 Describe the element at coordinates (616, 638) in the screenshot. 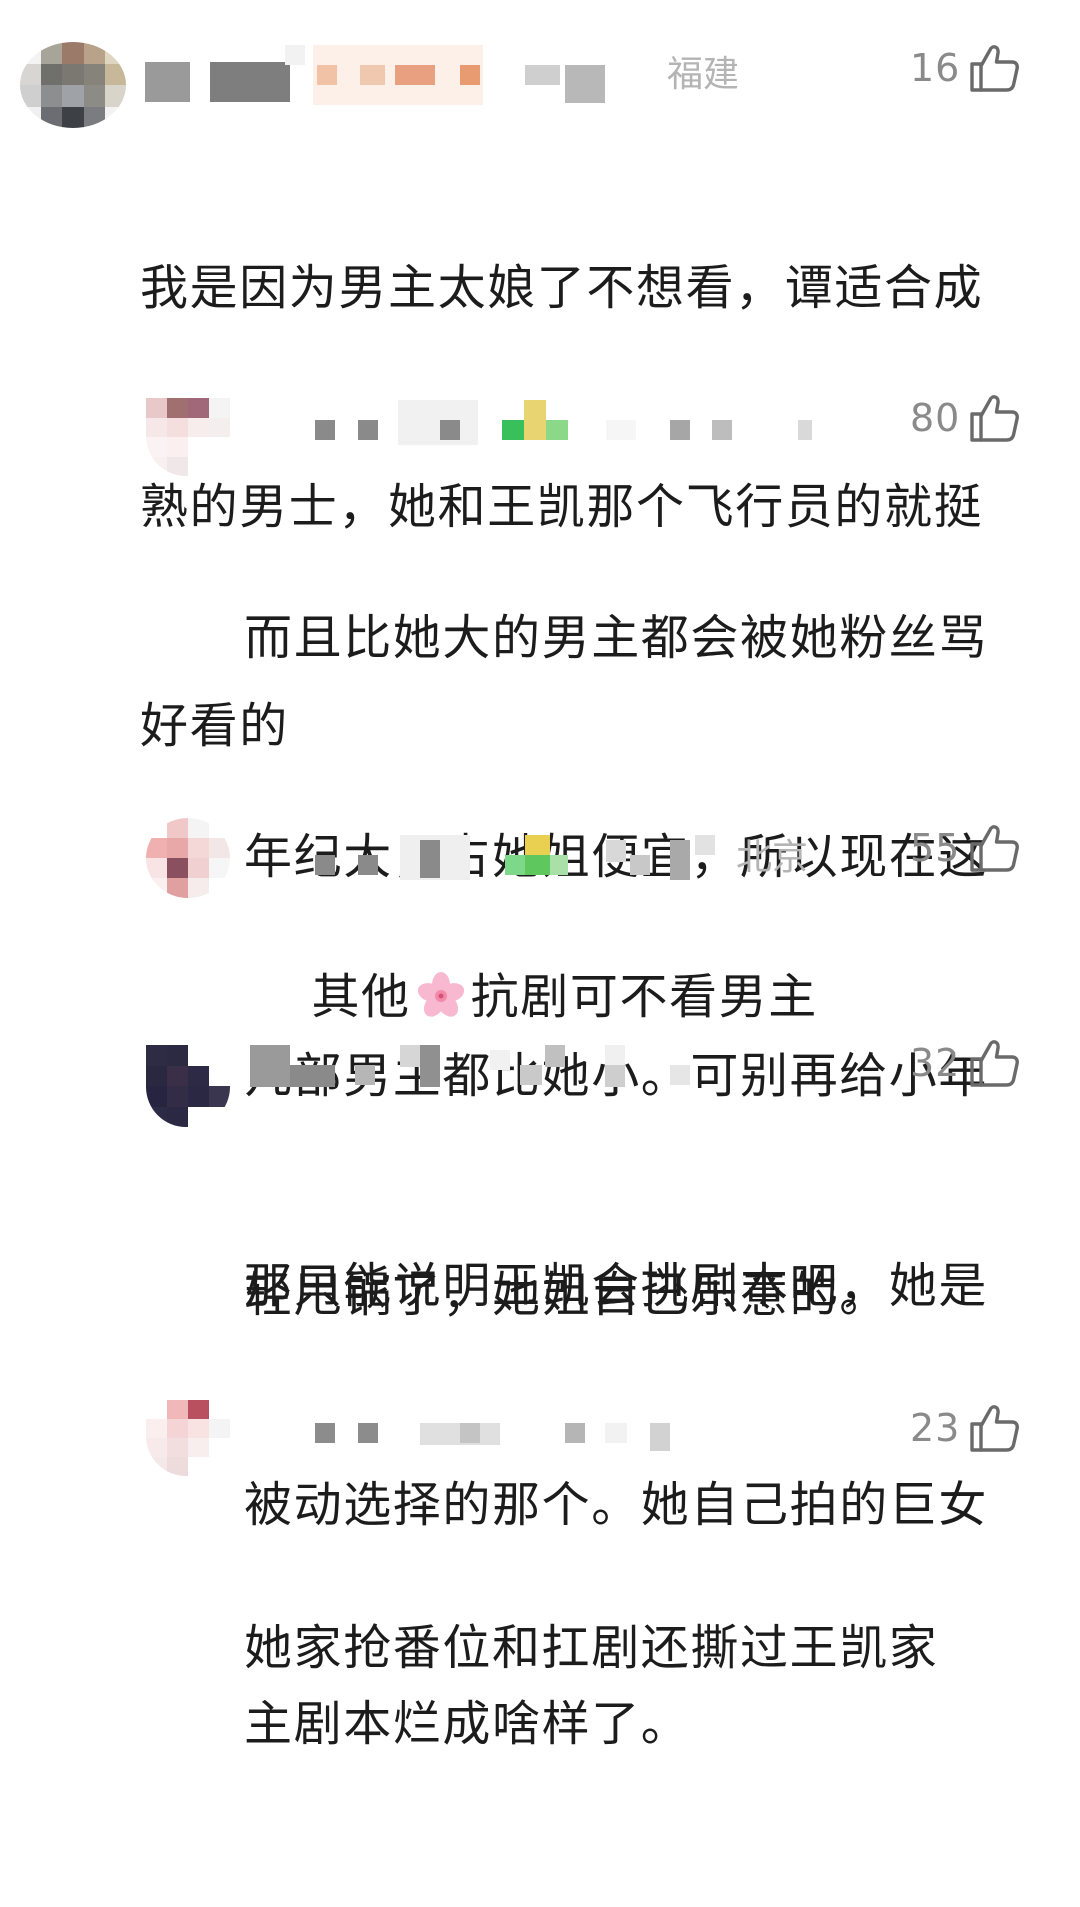

I see `comment-line: 而且比她大的男主都会被她粉丝骂` at that location.